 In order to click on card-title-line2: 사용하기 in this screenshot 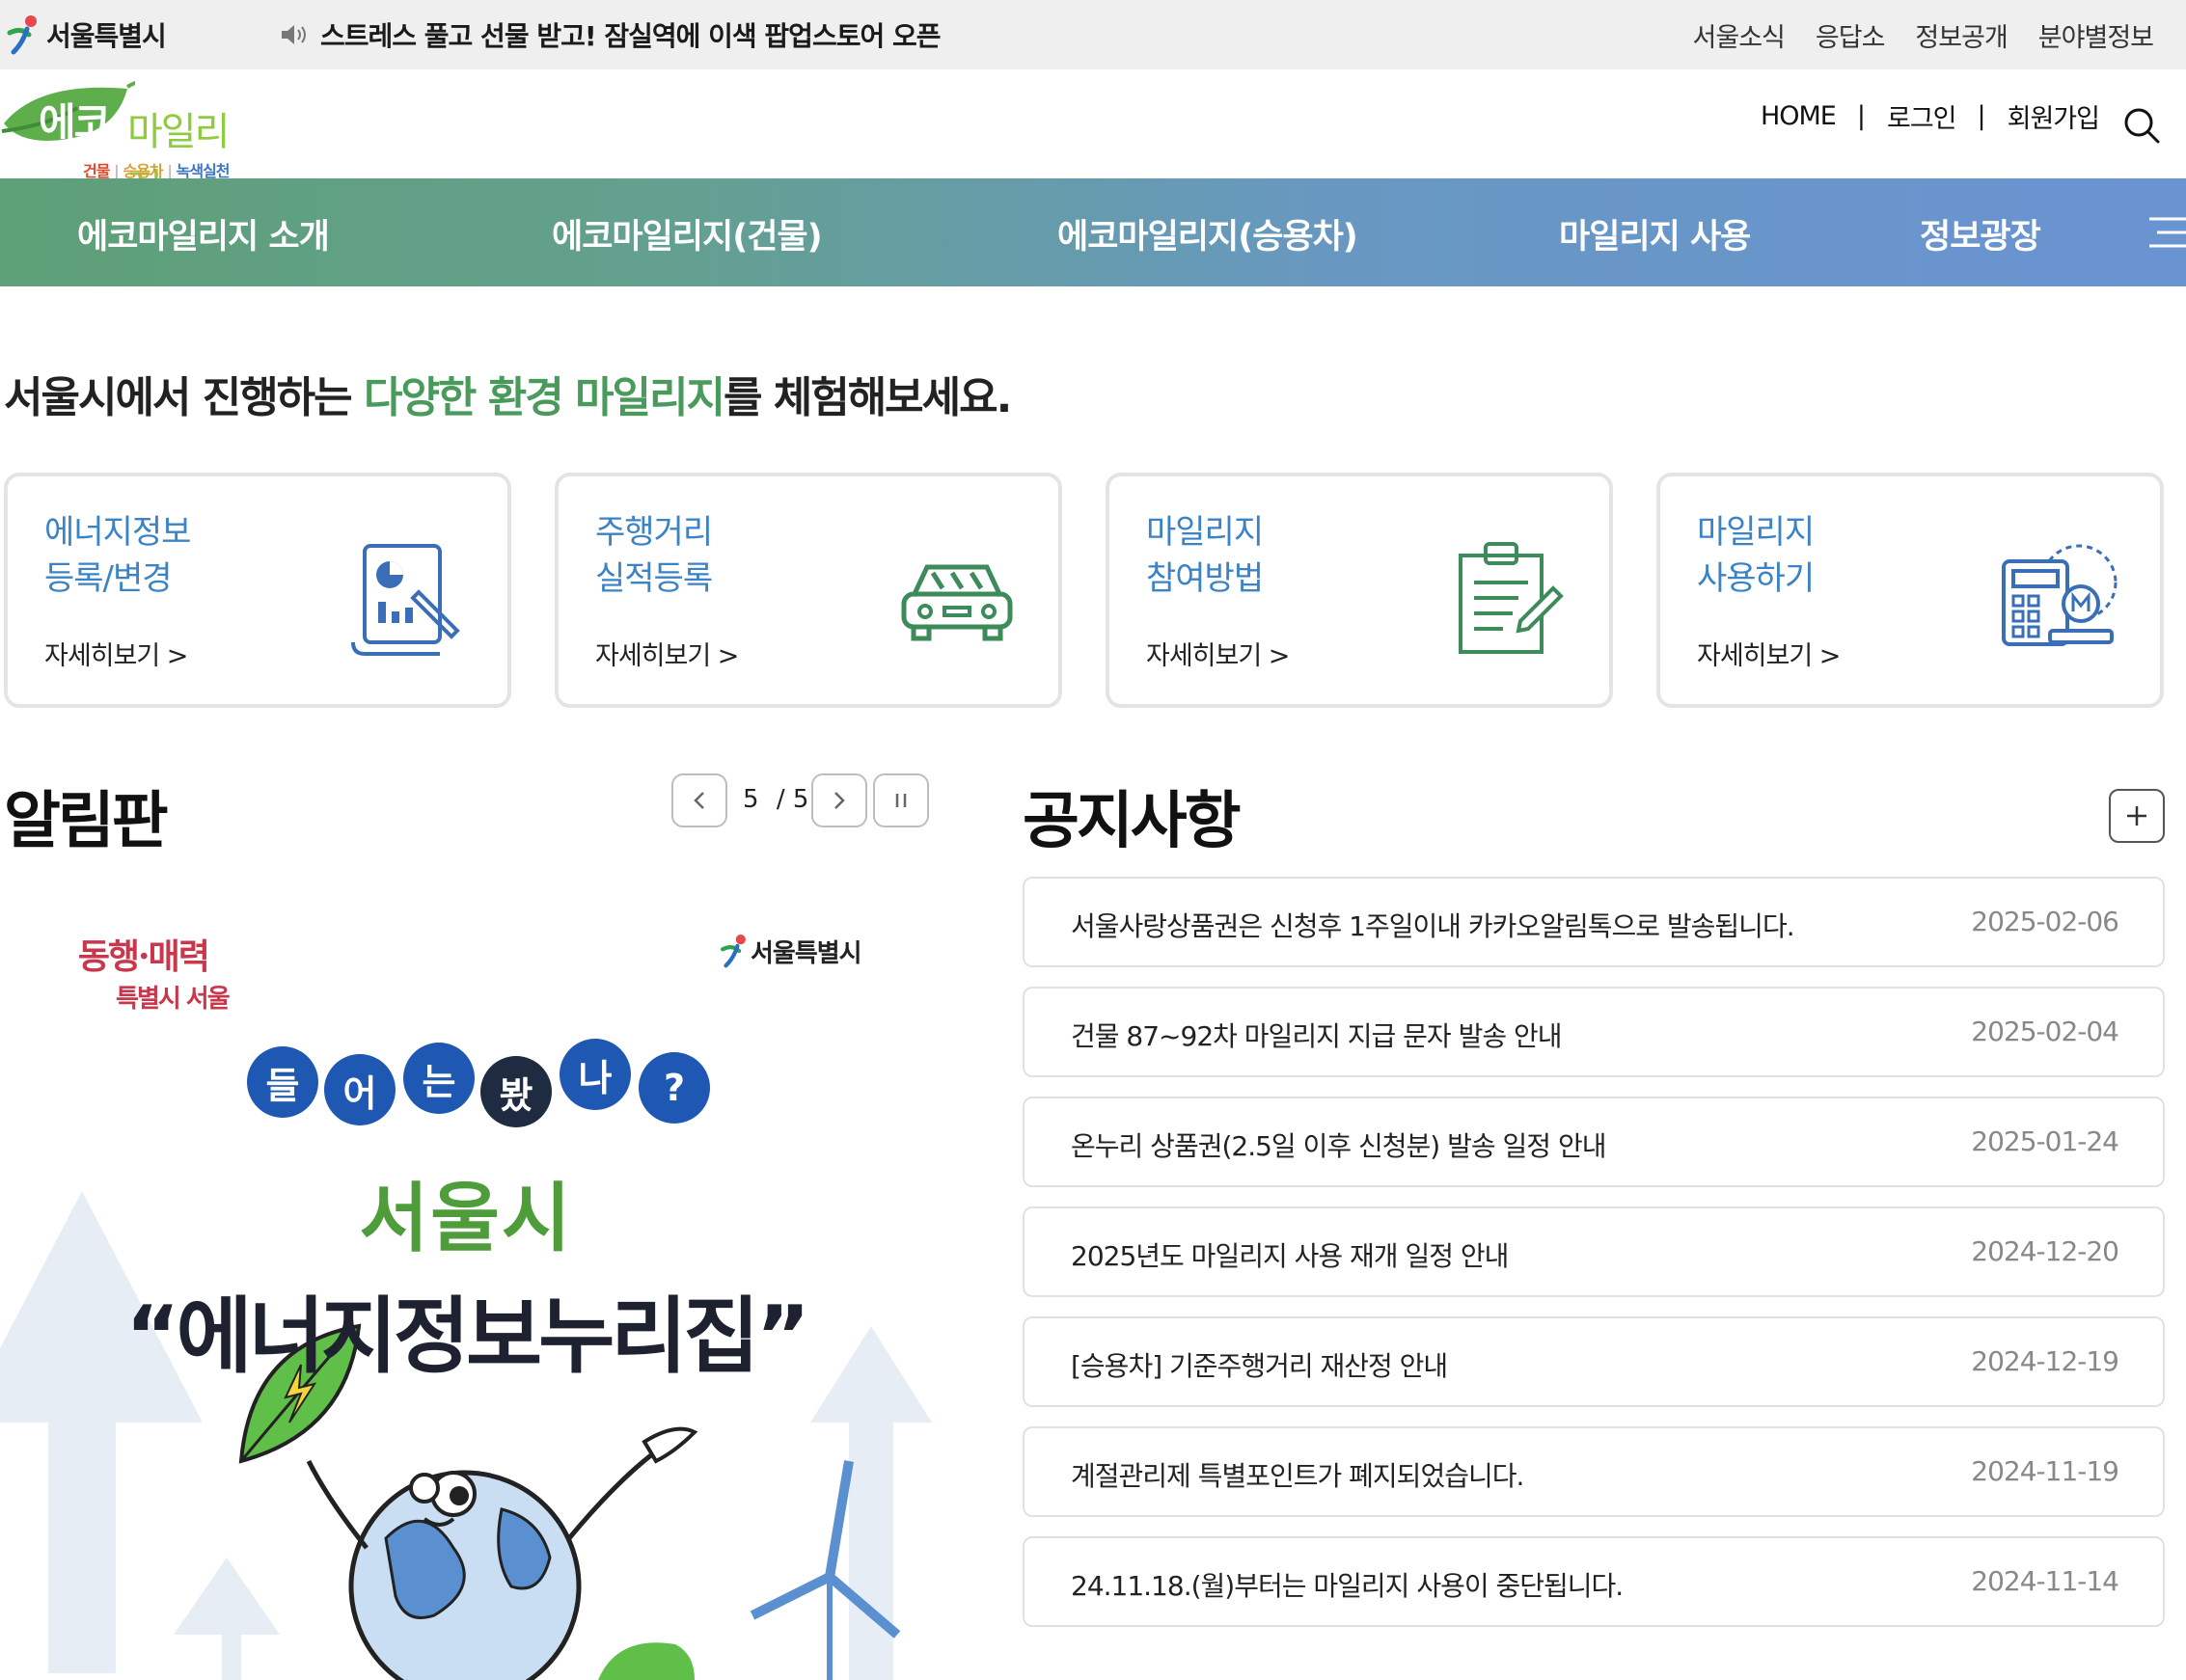, I will do `click(1756, 578)`.